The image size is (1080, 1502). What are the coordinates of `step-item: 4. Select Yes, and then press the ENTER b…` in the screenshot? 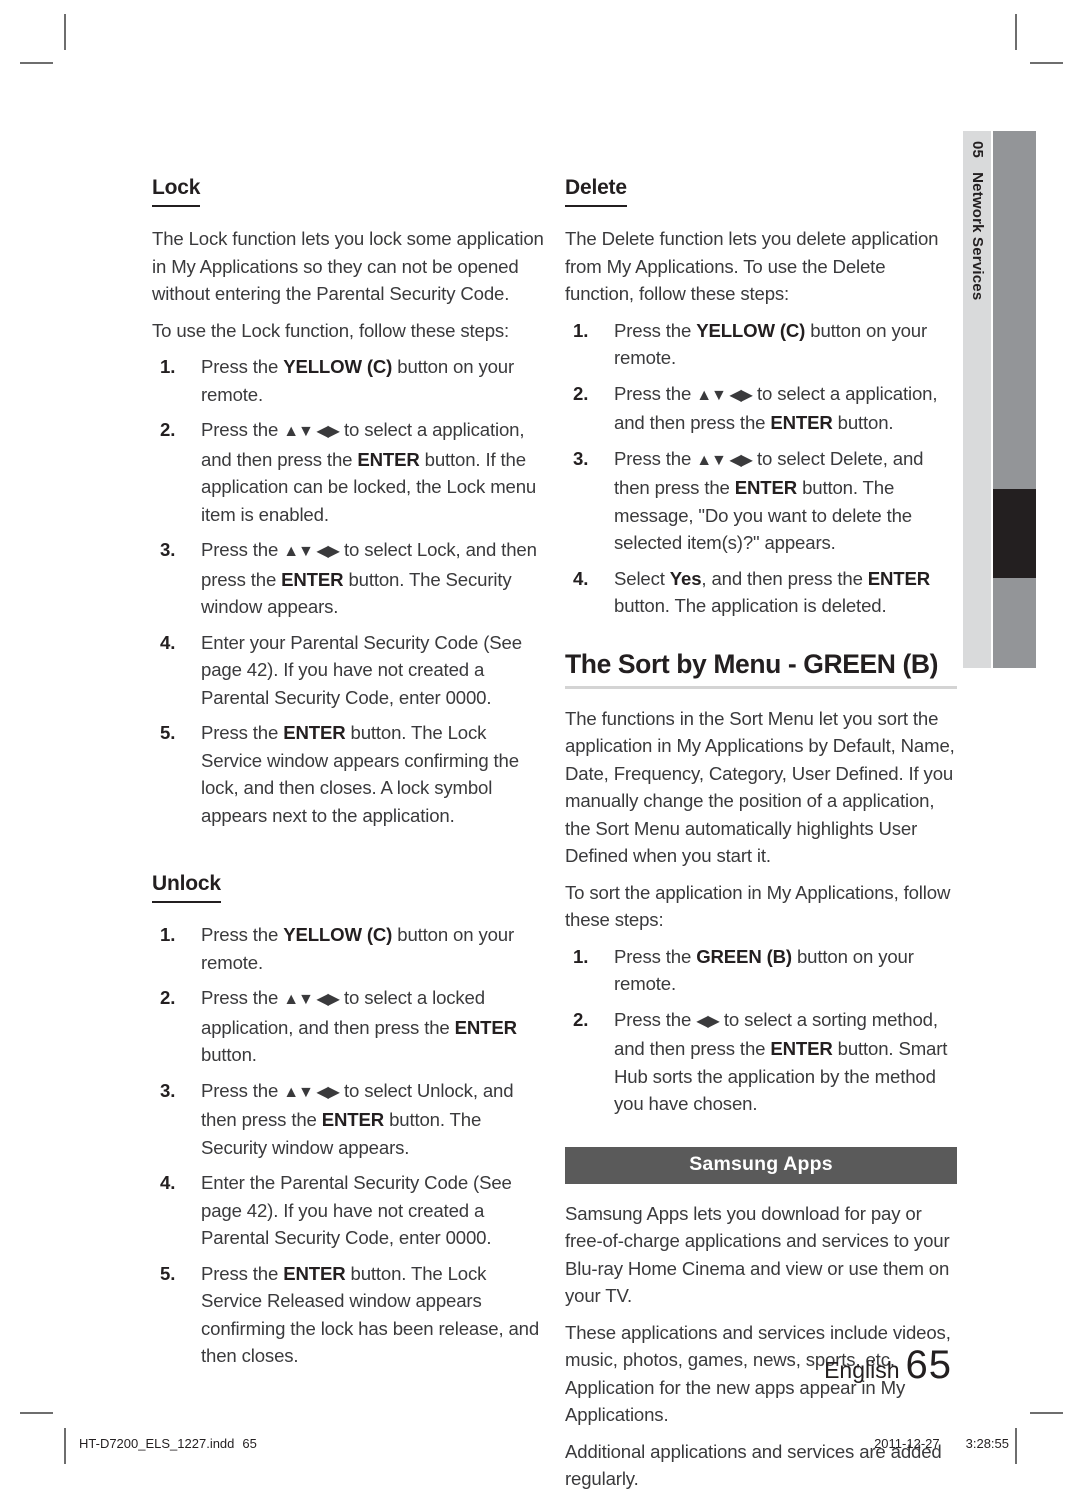 It's located at (761, 592).